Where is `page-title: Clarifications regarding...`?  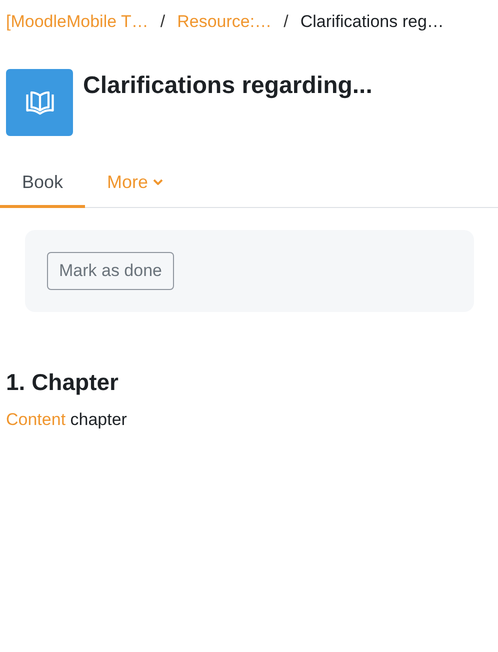
page-title: Clarifications regarding... is located at coordinates (227, 86).